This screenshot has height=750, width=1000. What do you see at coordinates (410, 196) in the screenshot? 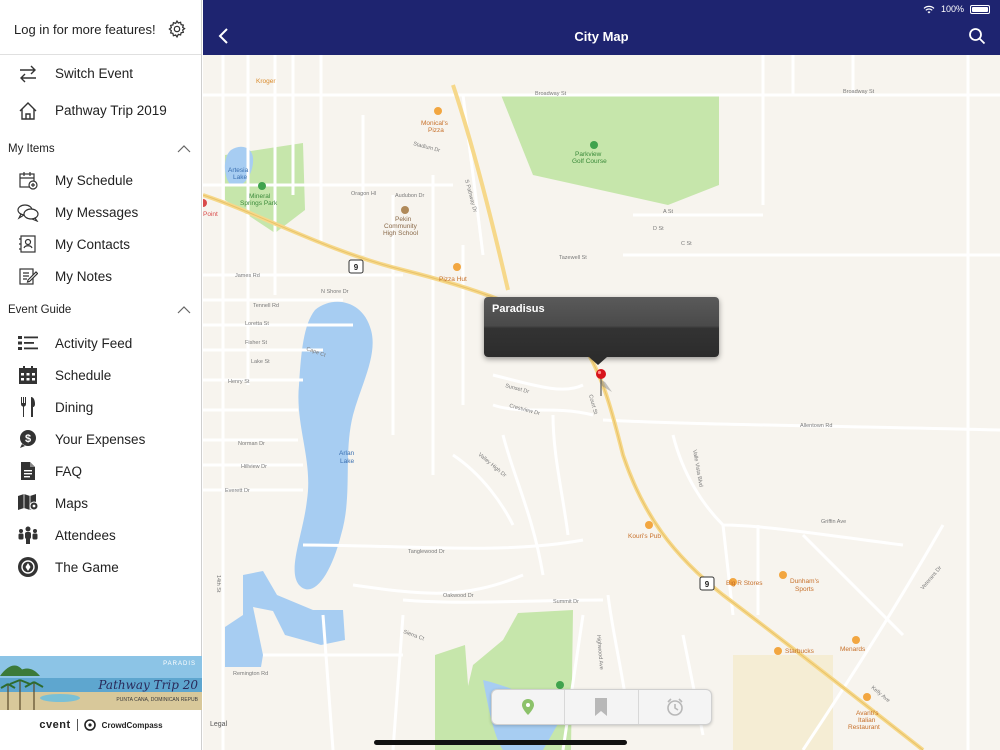
I see `street-label: Audubon Dr` at bounding box center [410, 196].